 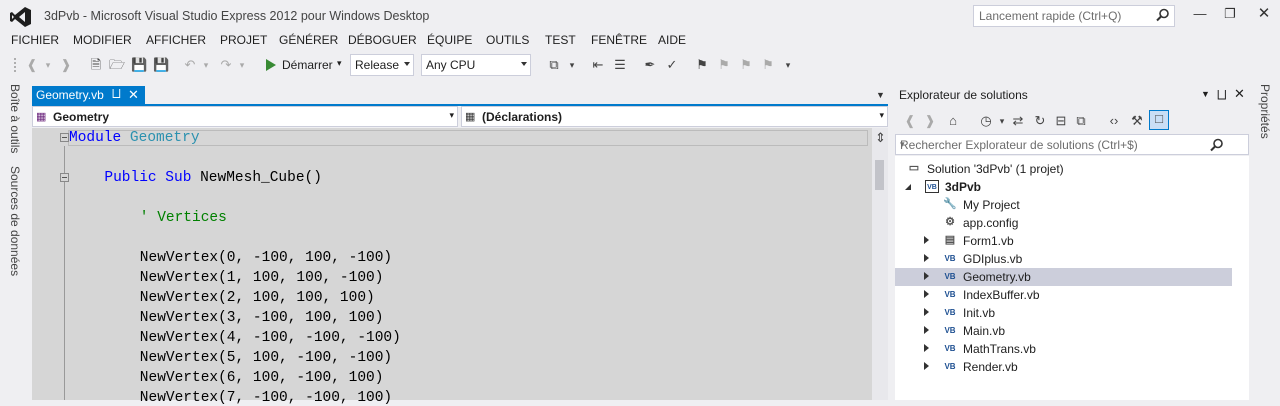 What do you see at coordinates (1063, 187) in the screenshot?
I see `tree-item: VB 3dPvb` at bounding box center [1063, 187].